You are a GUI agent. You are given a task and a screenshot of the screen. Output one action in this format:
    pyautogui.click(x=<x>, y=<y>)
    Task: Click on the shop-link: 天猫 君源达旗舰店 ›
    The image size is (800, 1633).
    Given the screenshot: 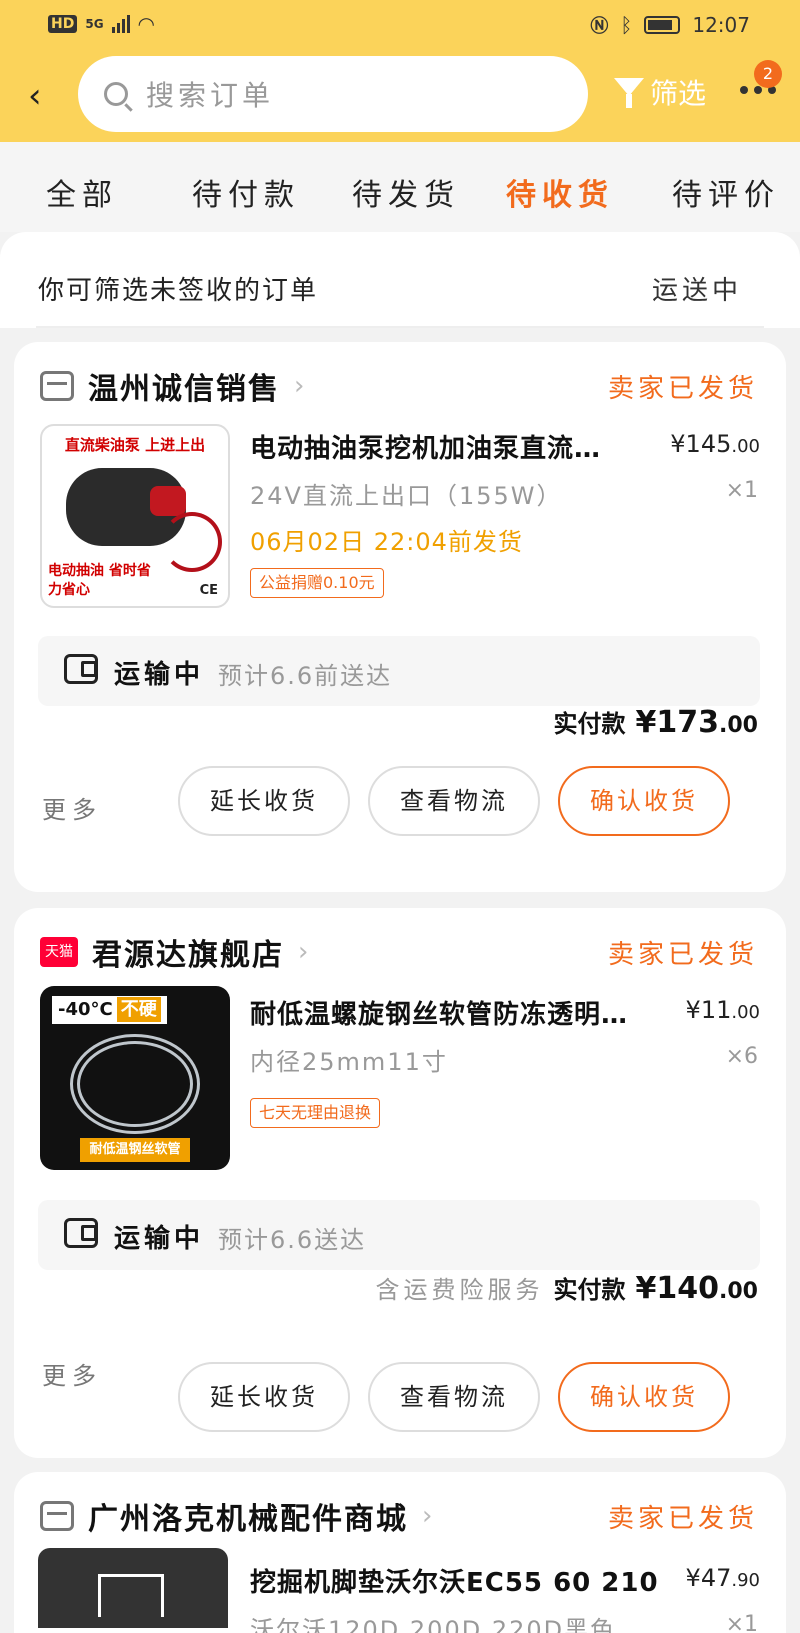 What is the action you would take?
    pyautogui.click(x=174, y=952)
    